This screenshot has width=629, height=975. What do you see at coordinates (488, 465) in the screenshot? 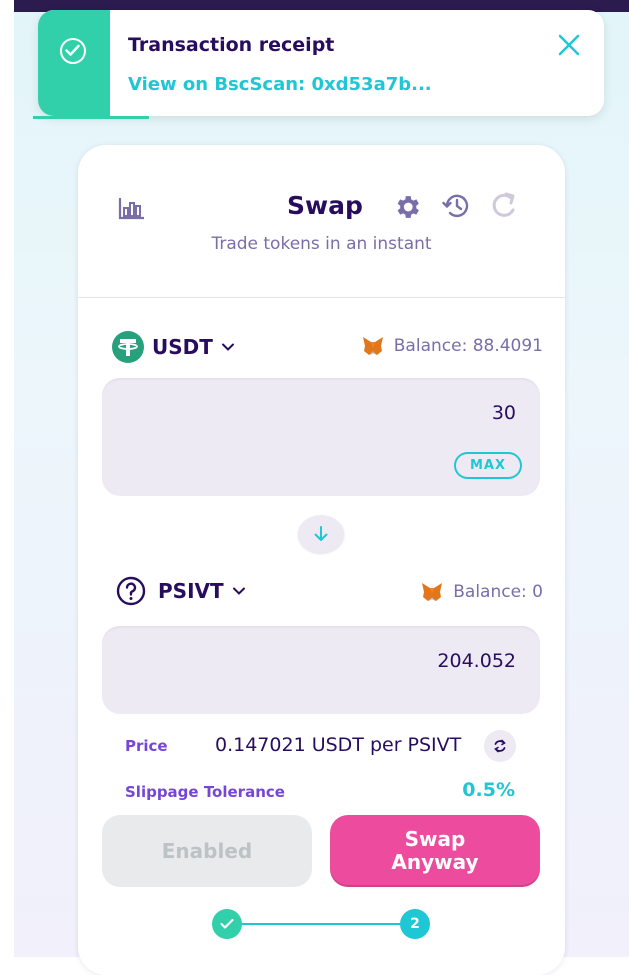
I see `max-button: MAX` at bounding box center [488, 465].